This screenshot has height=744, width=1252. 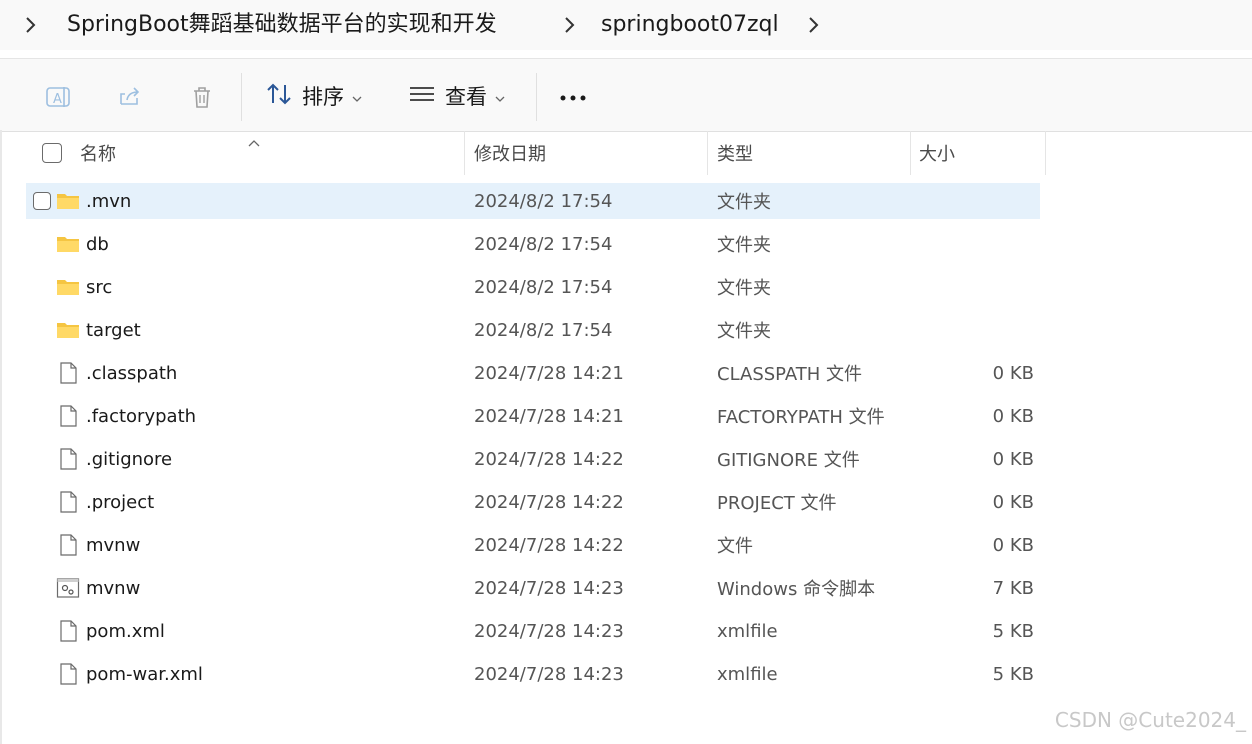 I want to click on file-type: Windows 命令脚本, so click(x=796, y=589).